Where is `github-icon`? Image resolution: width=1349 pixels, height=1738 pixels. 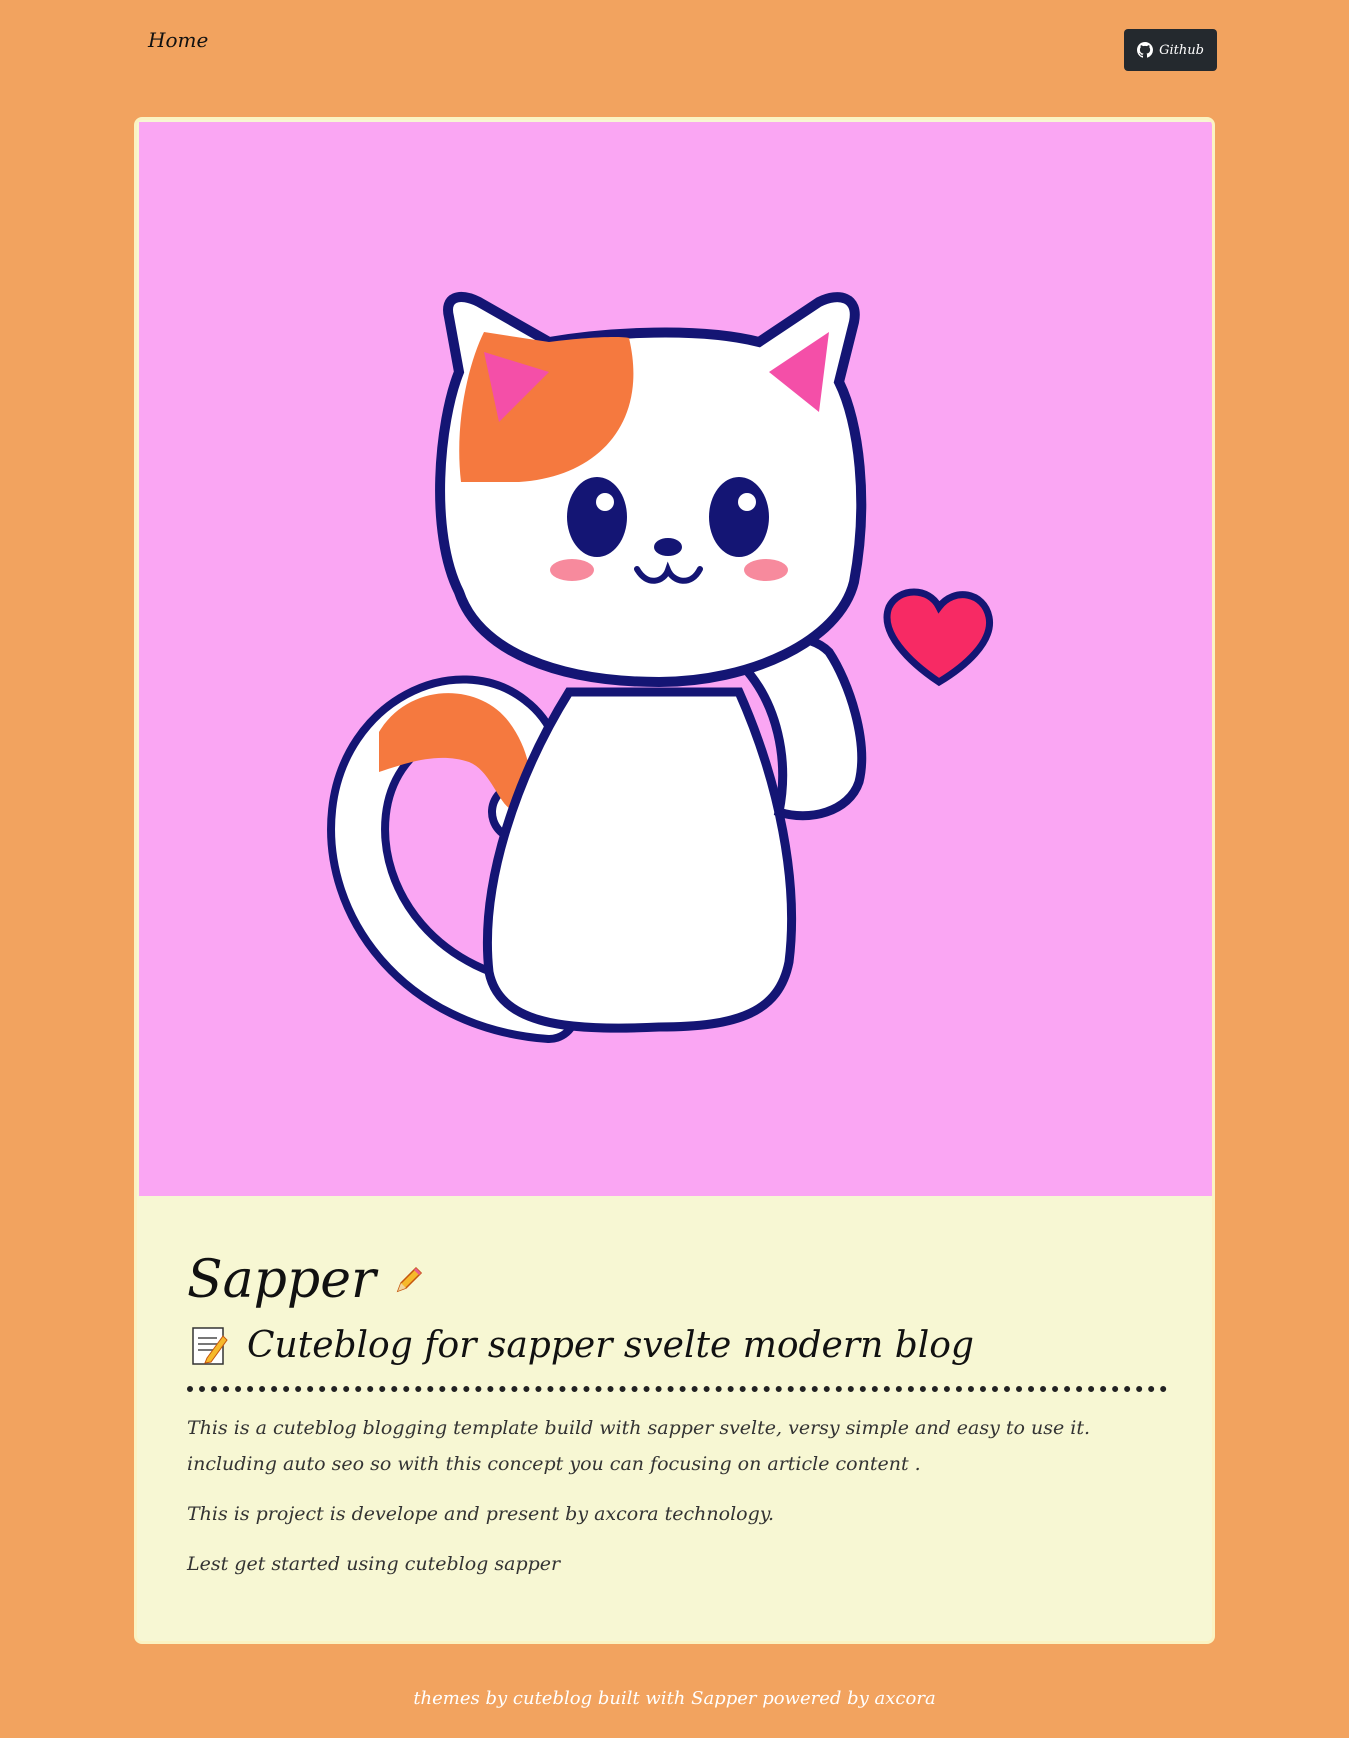
github-icon is located at coordinates (1145, 50).